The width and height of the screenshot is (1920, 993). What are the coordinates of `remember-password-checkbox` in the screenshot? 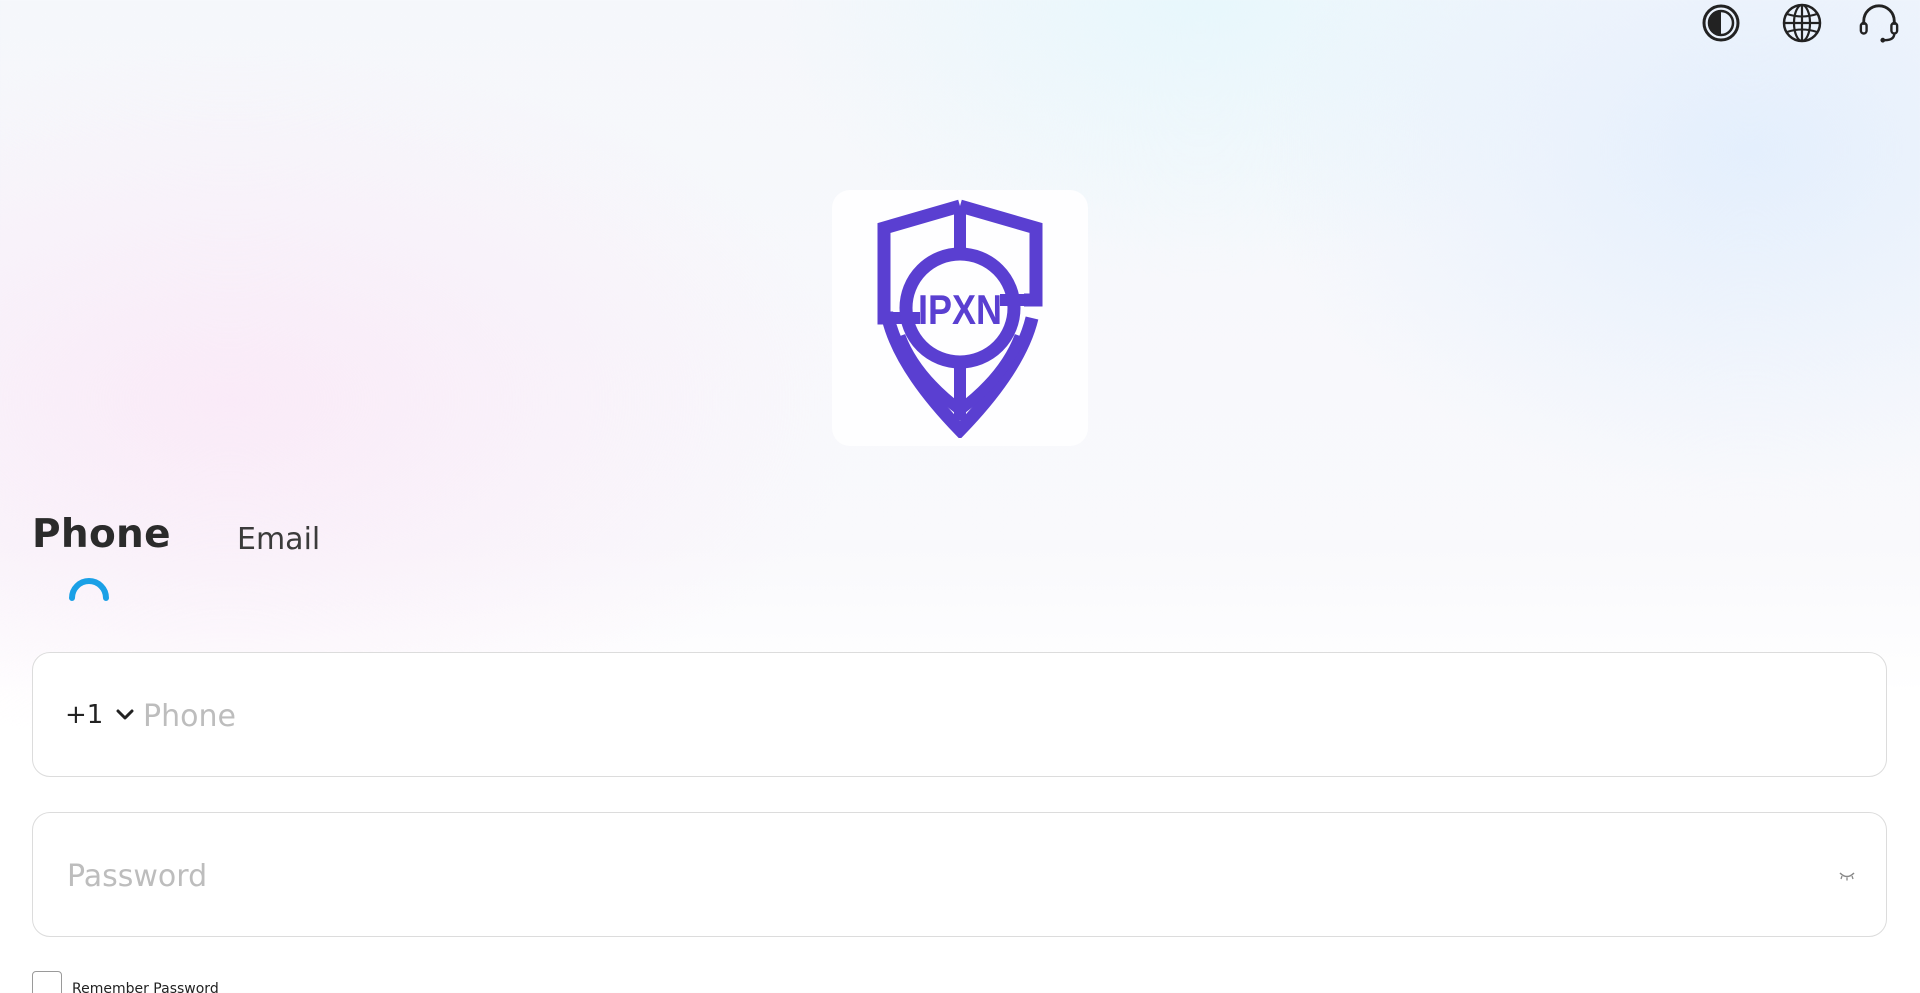 It's located at (47, 982).